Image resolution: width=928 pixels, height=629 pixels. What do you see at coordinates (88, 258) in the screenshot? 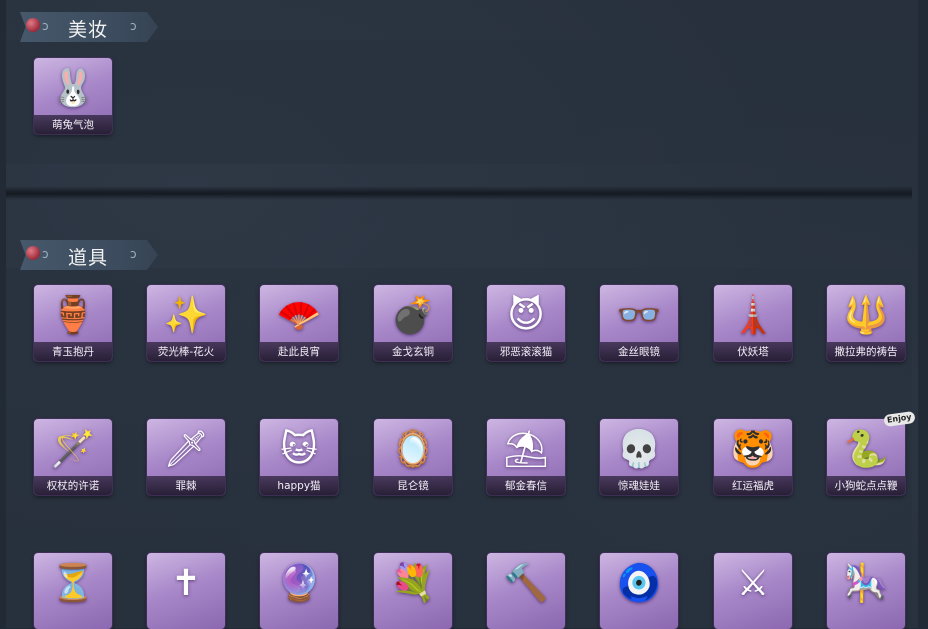
I see `section-title: 道具` at bounding box center [88, 258].